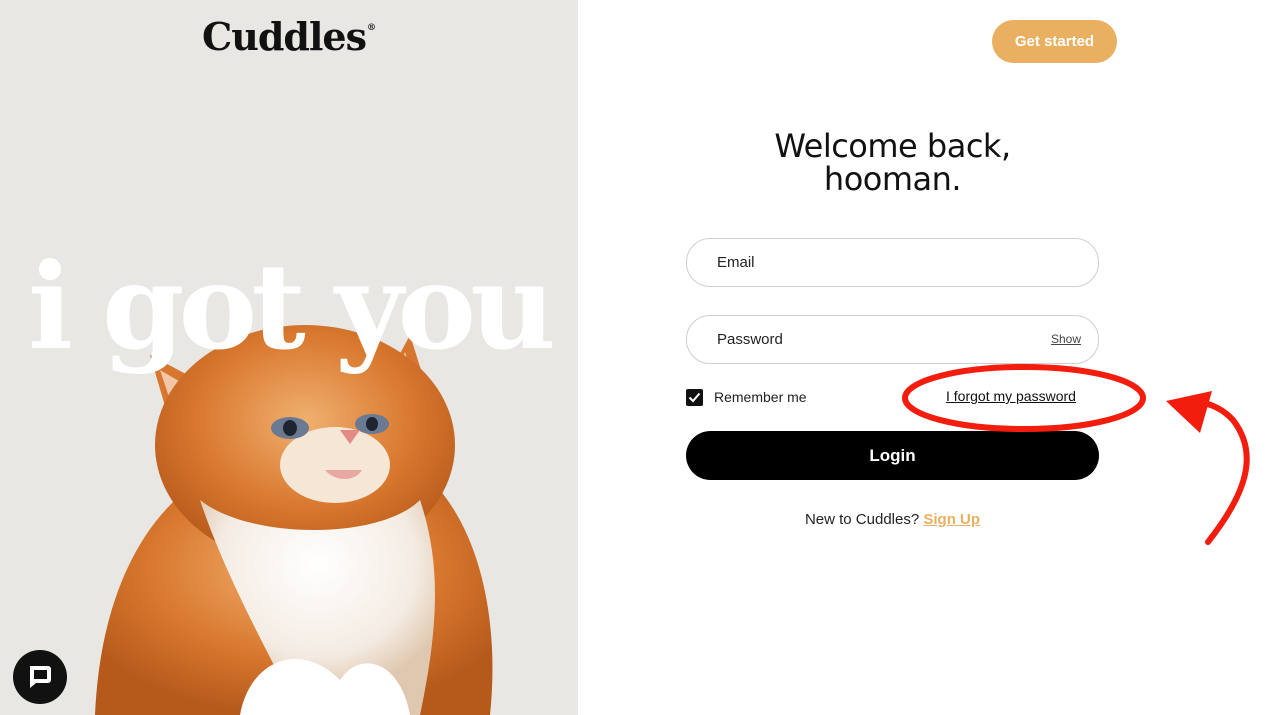 The width and height of the screenshot is (1280, 715). What do you see at coordinates (892, 455) in the screenshot?
I see `login-button: Login` at bounding box center [892, 455].